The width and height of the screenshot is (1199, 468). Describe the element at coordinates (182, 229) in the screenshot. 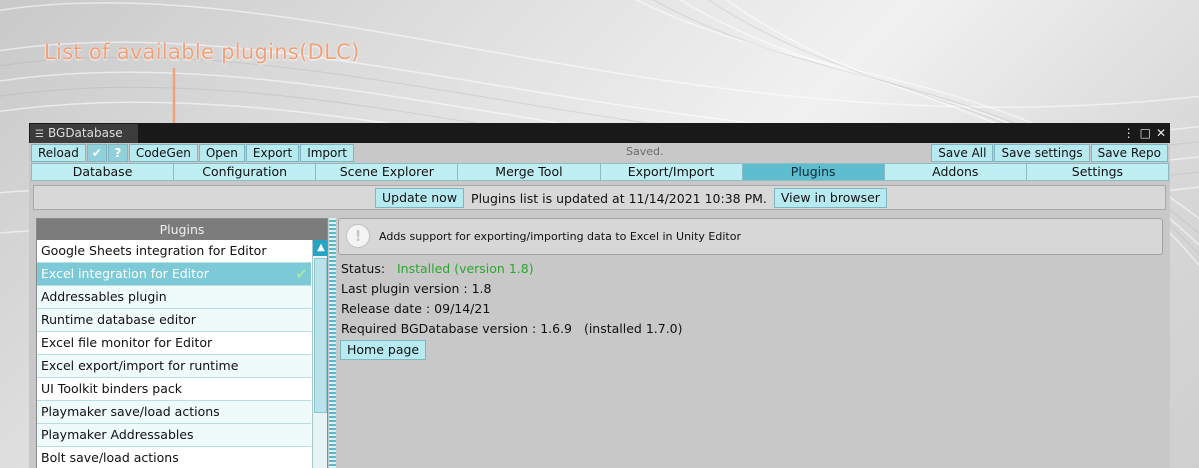

I see `plugins-list-header: Plugins` at that location.